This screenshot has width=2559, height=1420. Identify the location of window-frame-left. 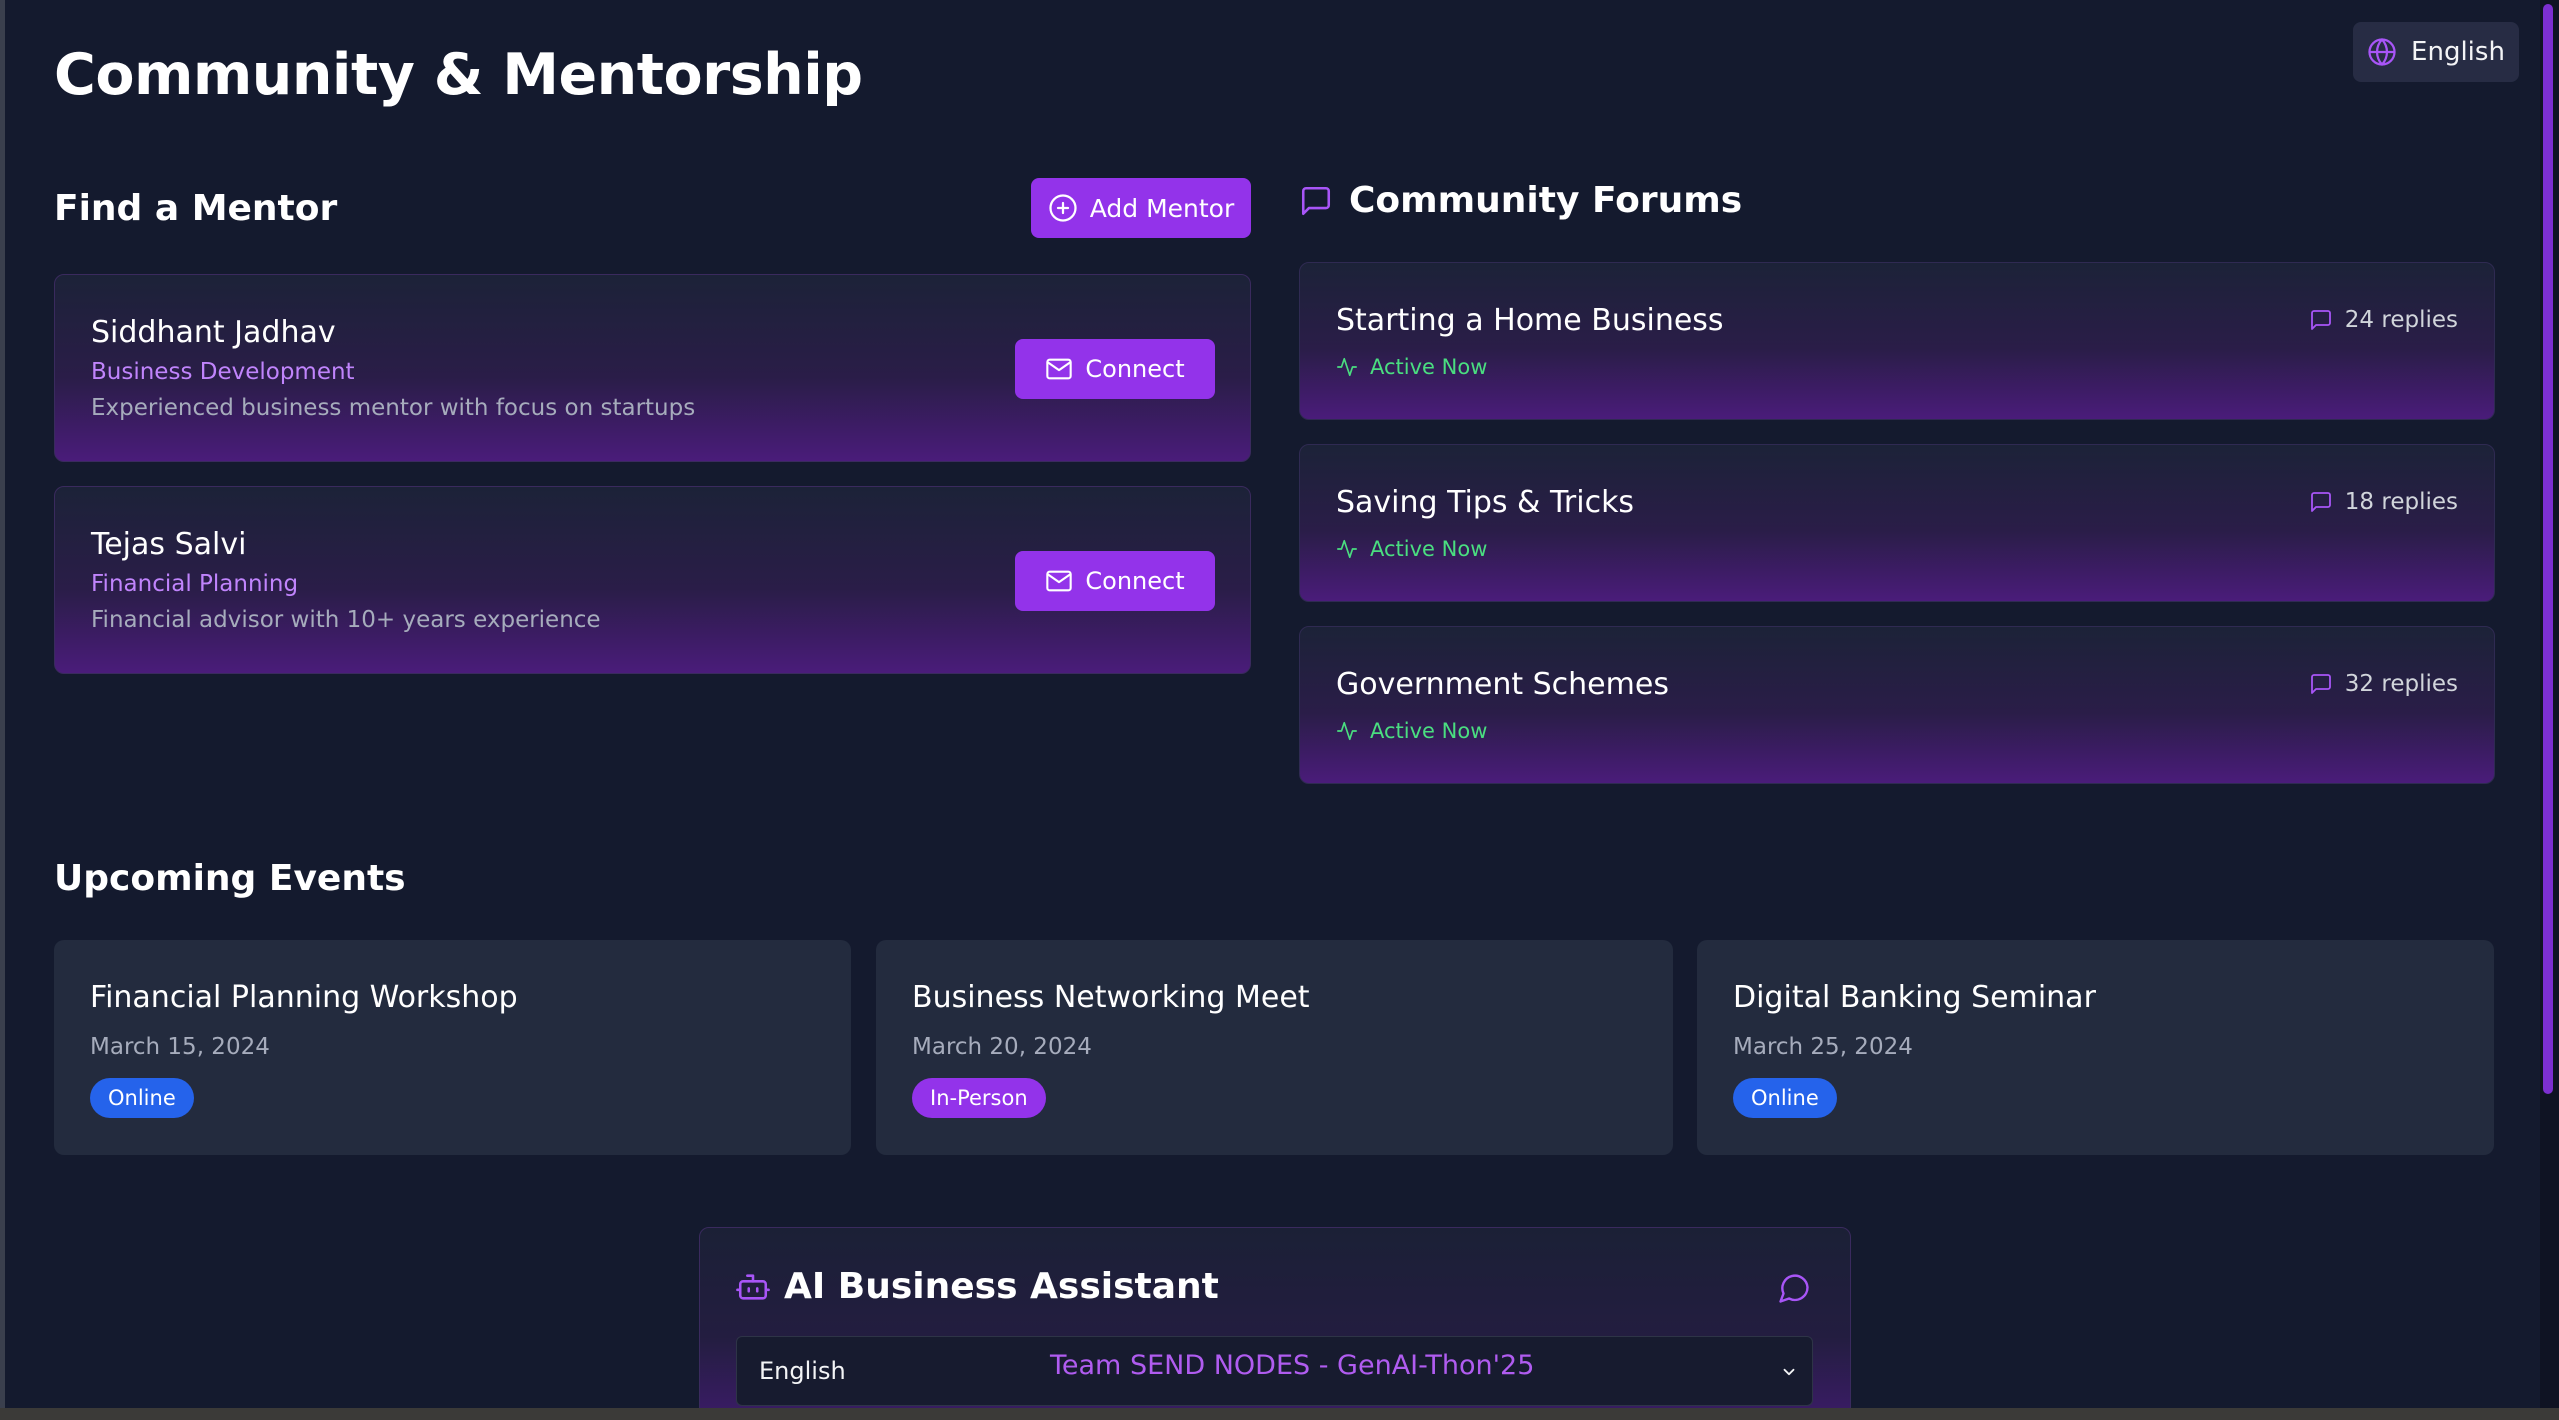
(2, 710).